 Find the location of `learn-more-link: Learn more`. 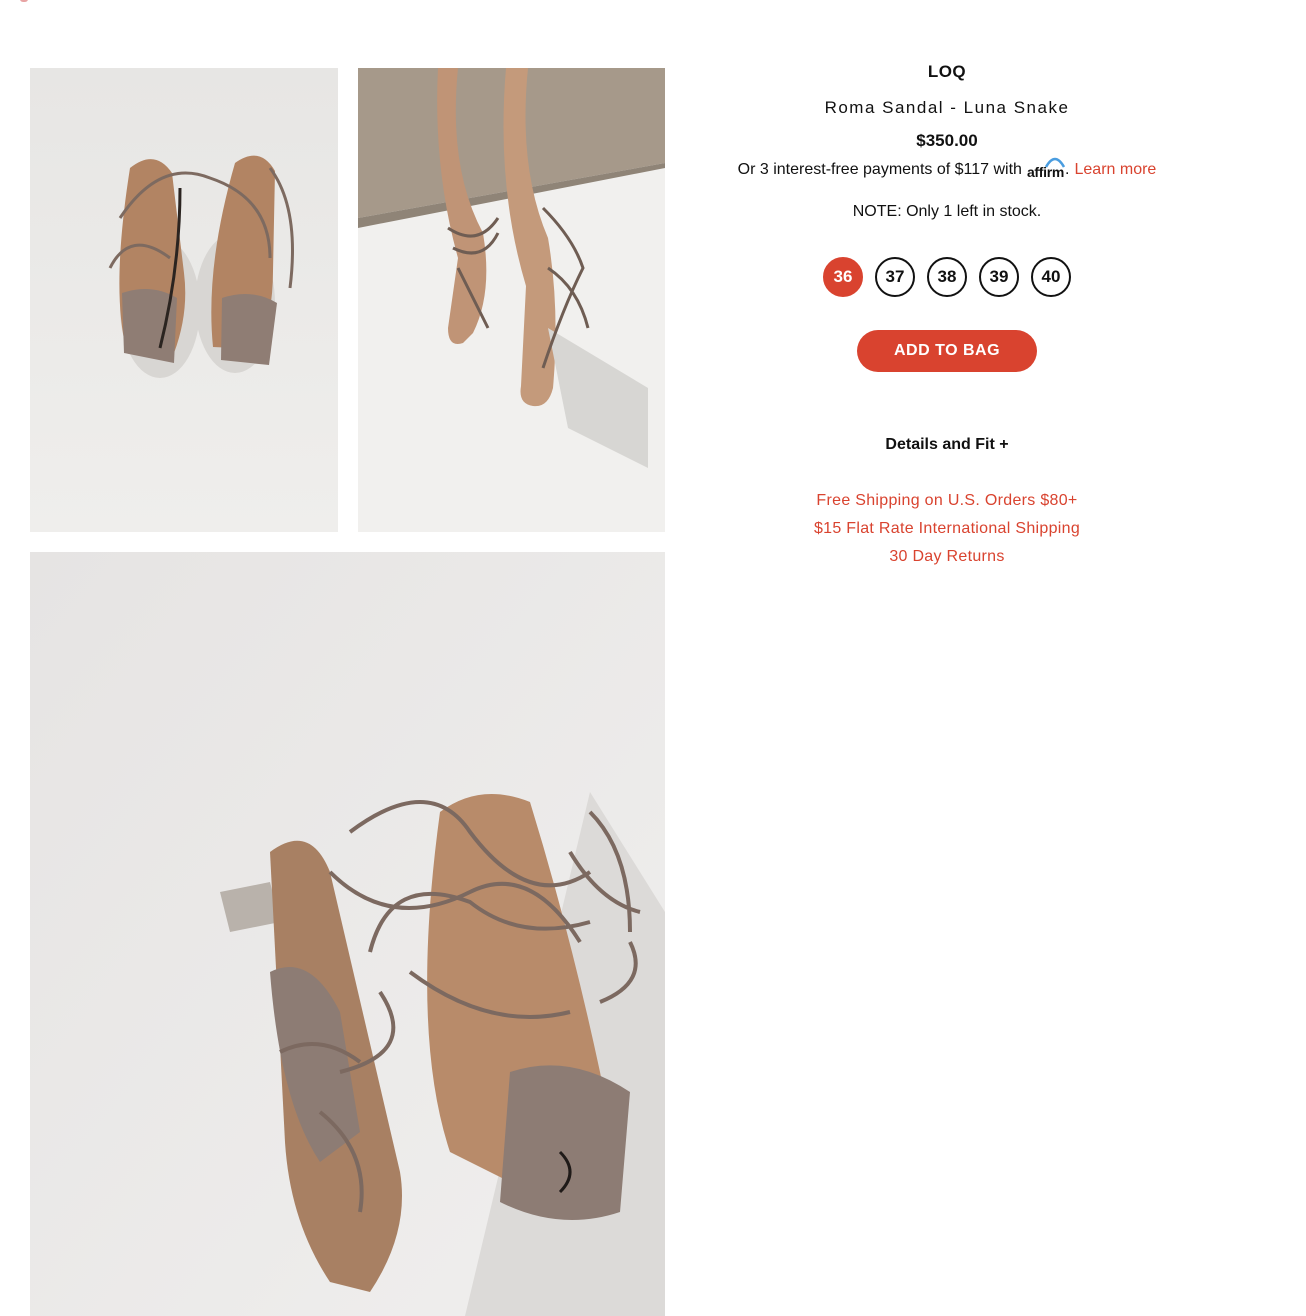

learn-more-link: Learn more is located at coordinates (1116, 170).